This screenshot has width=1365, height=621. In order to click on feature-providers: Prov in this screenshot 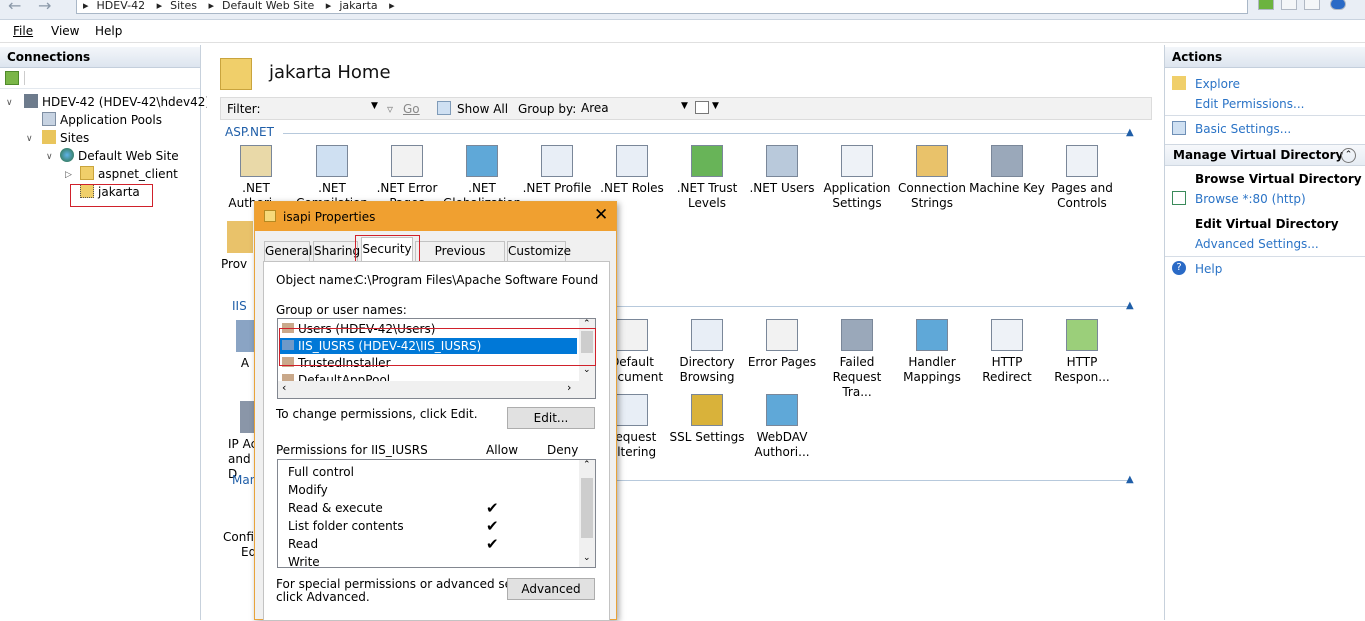, I will do `click(239, 246)`.